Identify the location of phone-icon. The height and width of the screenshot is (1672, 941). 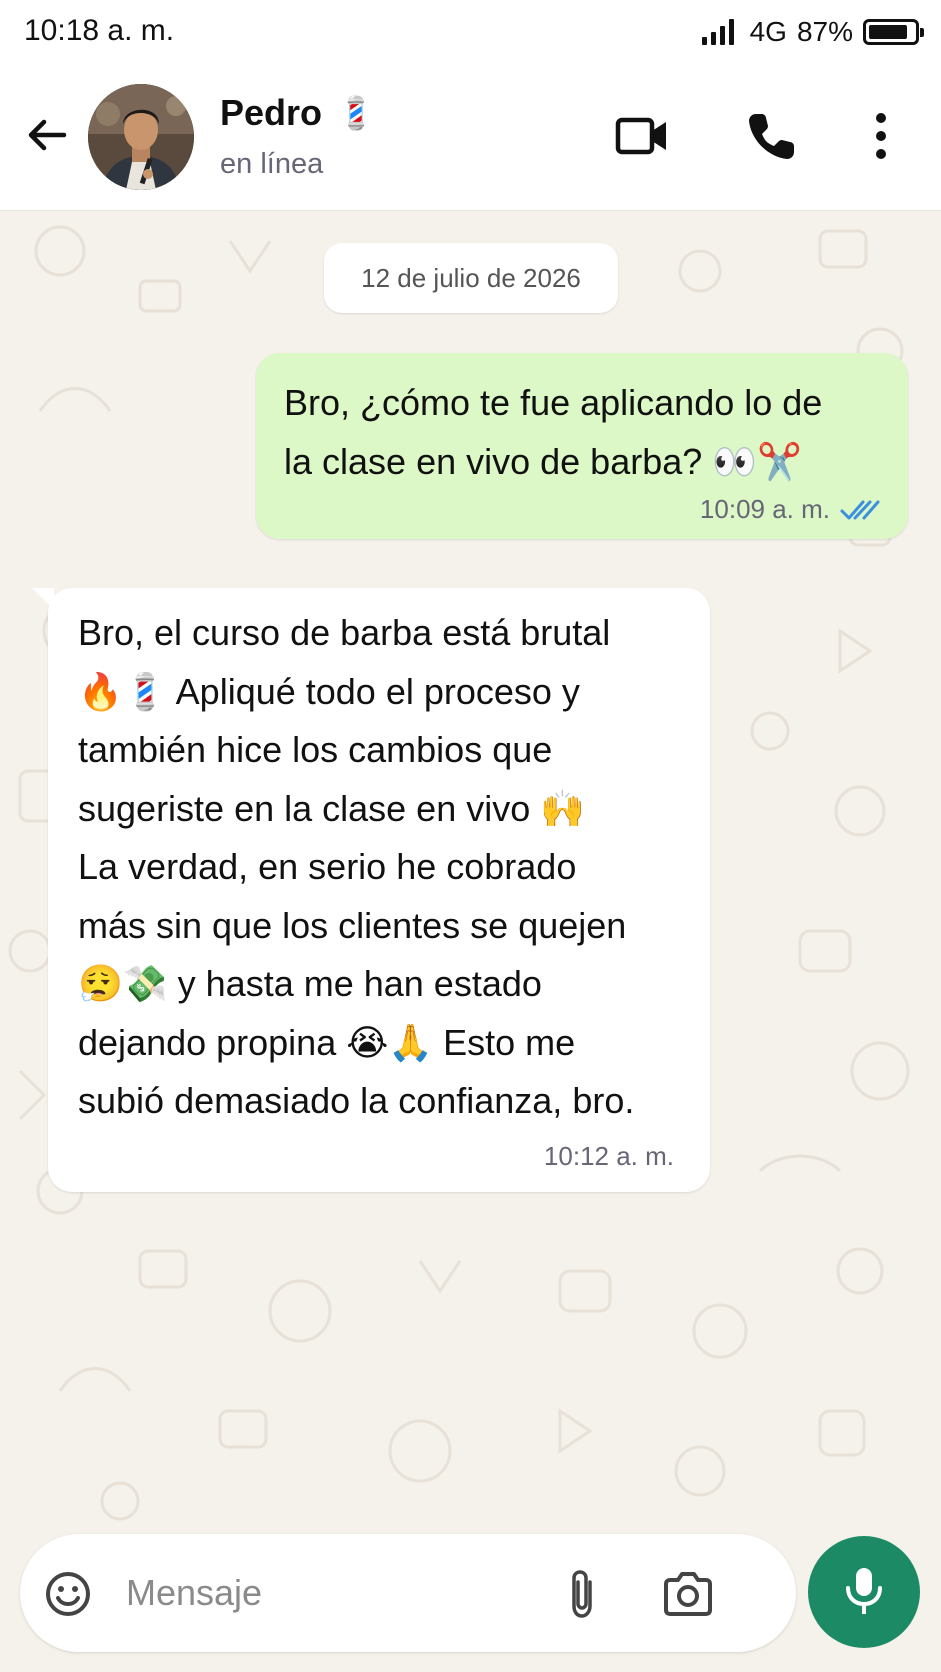
(772, 136).